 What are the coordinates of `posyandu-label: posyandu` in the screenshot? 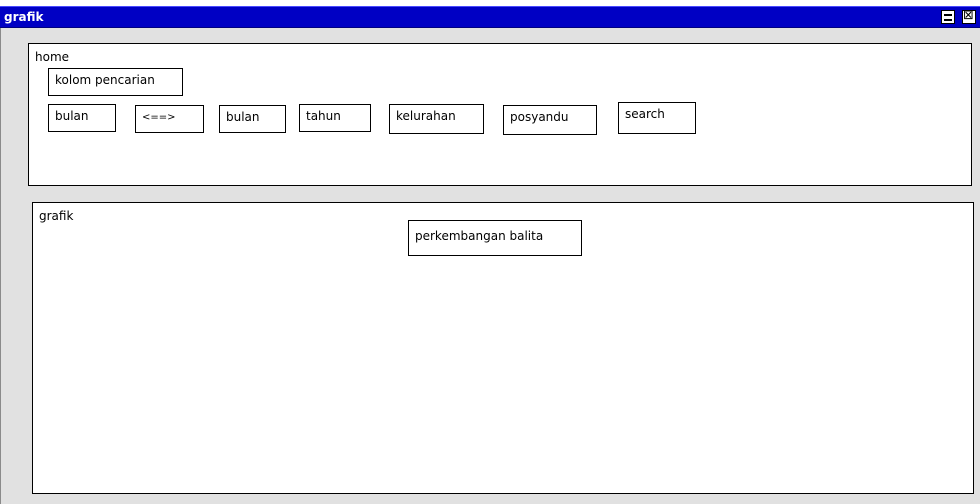 It's located at (539, 117).